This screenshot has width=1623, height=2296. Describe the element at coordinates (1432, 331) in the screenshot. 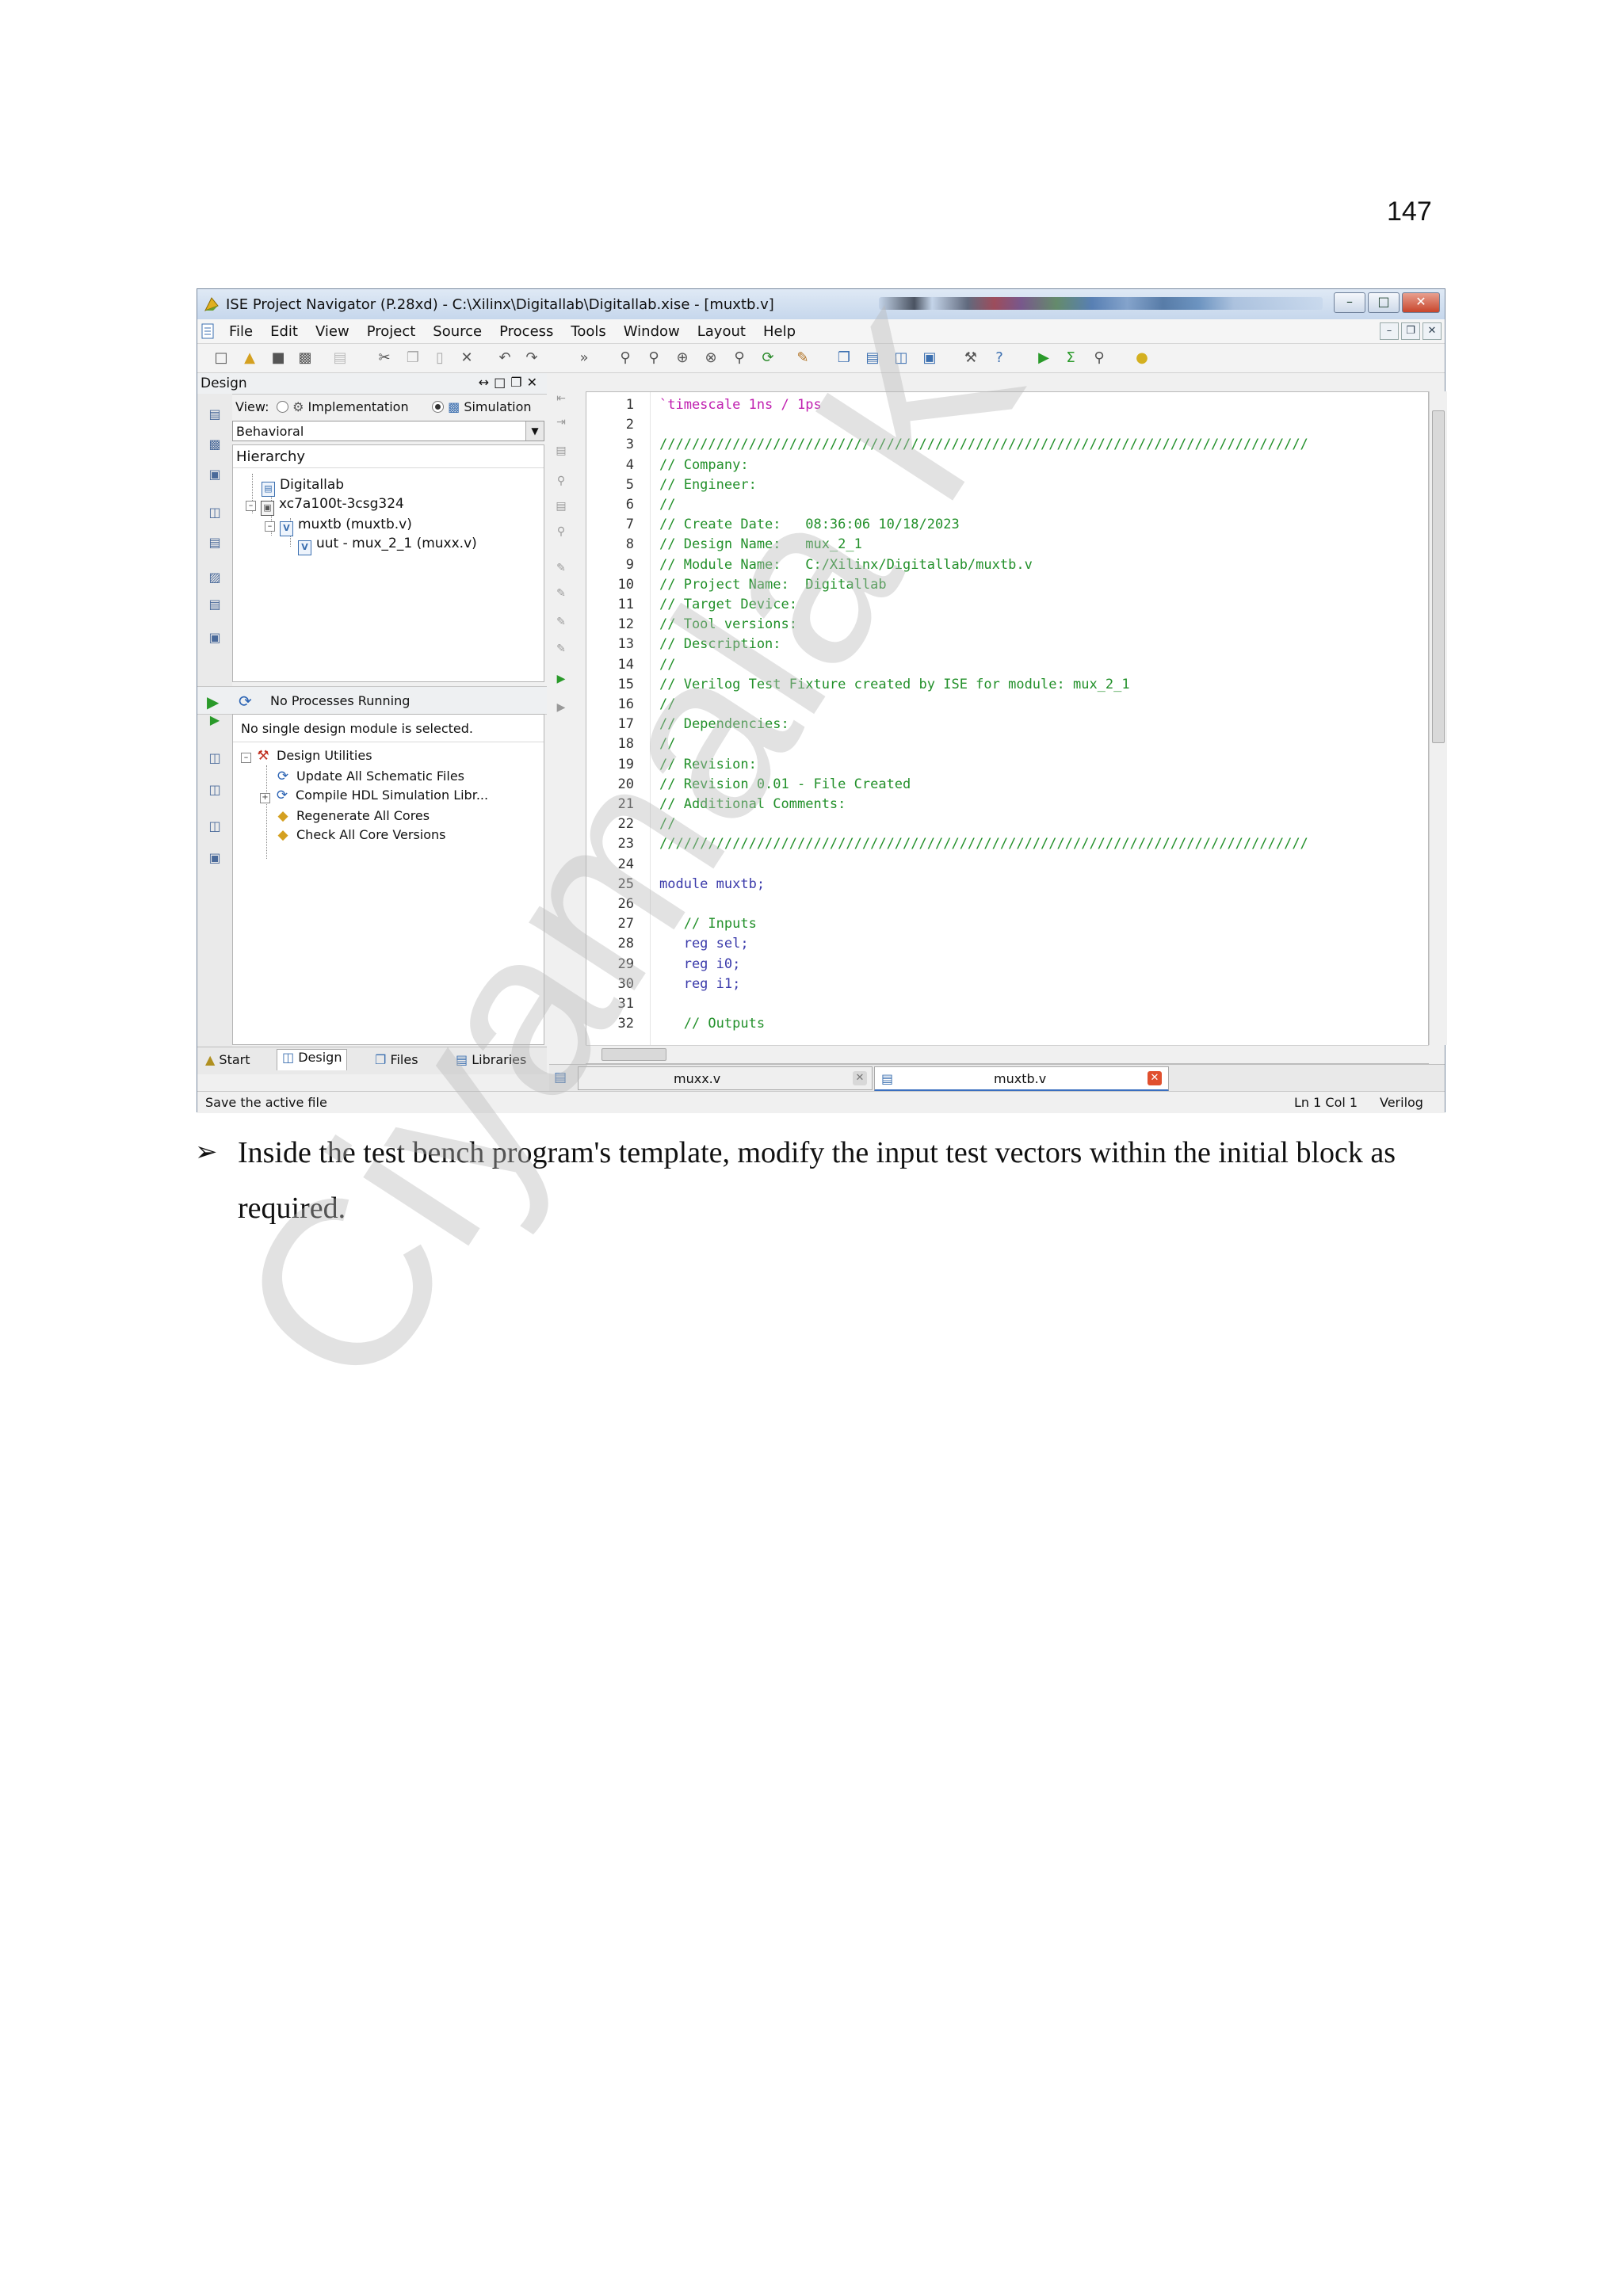

I see `mdi-close-button: ✕` at that location.